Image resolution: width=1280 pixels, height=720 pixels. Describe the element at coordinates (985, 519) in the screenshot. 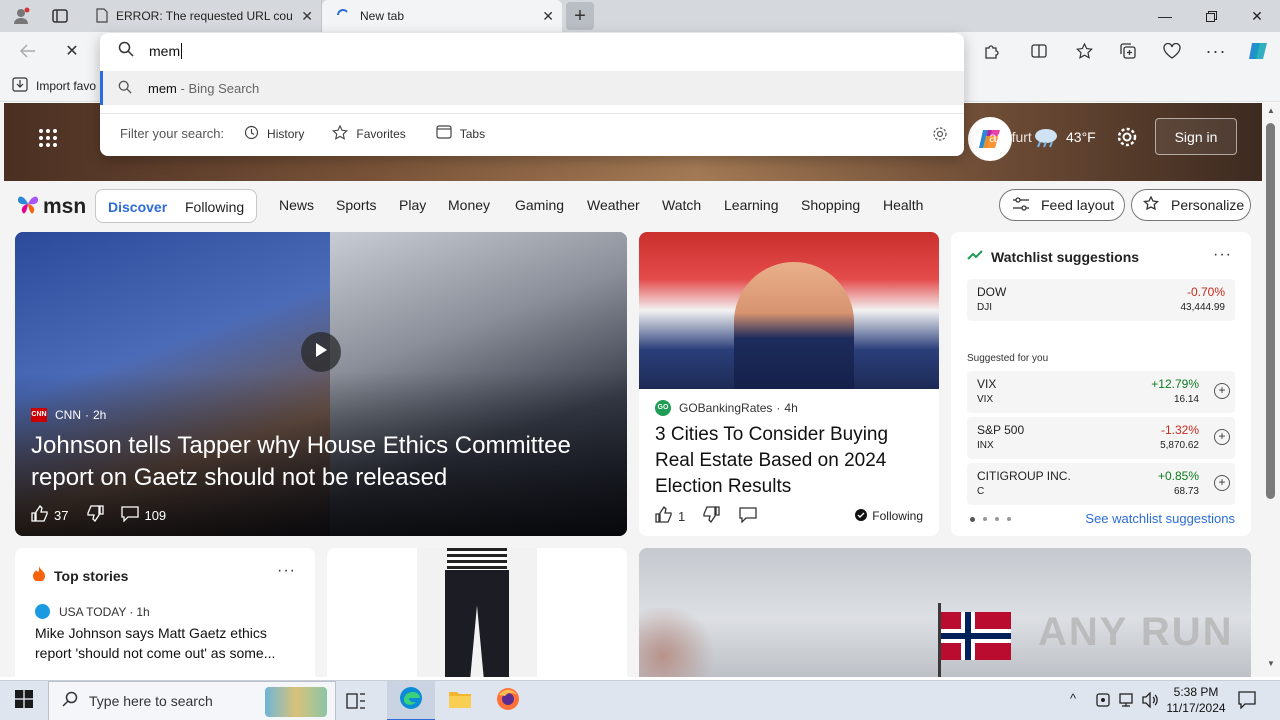

I see `dot` at that location.